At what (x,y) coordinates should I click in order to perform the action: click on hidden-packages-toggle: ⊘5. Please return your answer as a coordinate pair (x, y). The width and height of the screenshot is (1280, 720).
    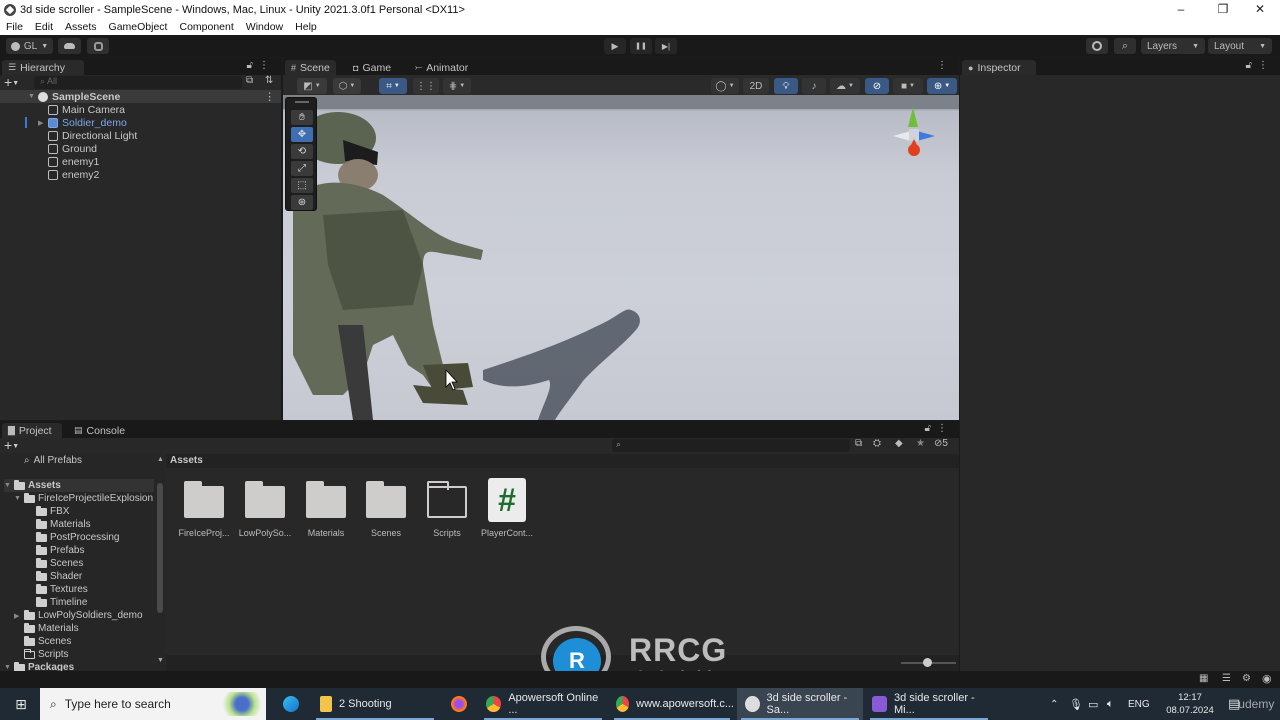
    Looking at the image, I should click on (941, 443).